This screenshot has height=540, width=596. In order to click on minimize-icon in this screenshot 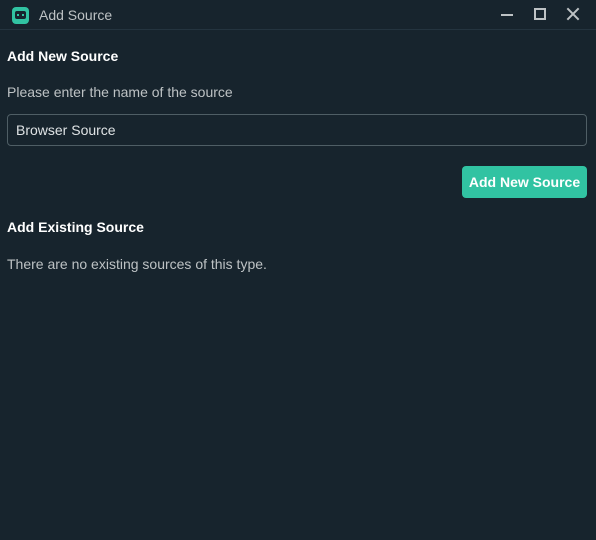, I will do `click(507, 15)`.